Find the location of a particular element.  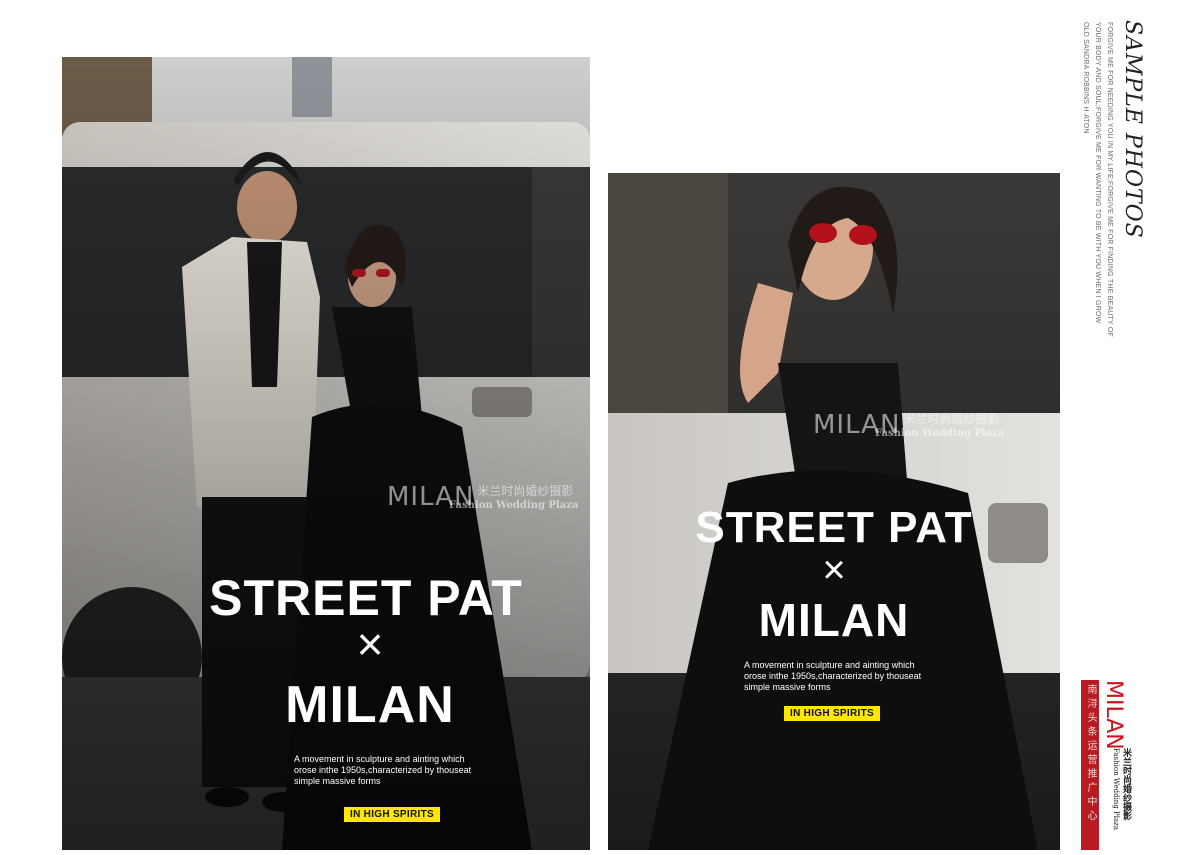

logo-brand: MILAN is located at coordinates (1113, 715).